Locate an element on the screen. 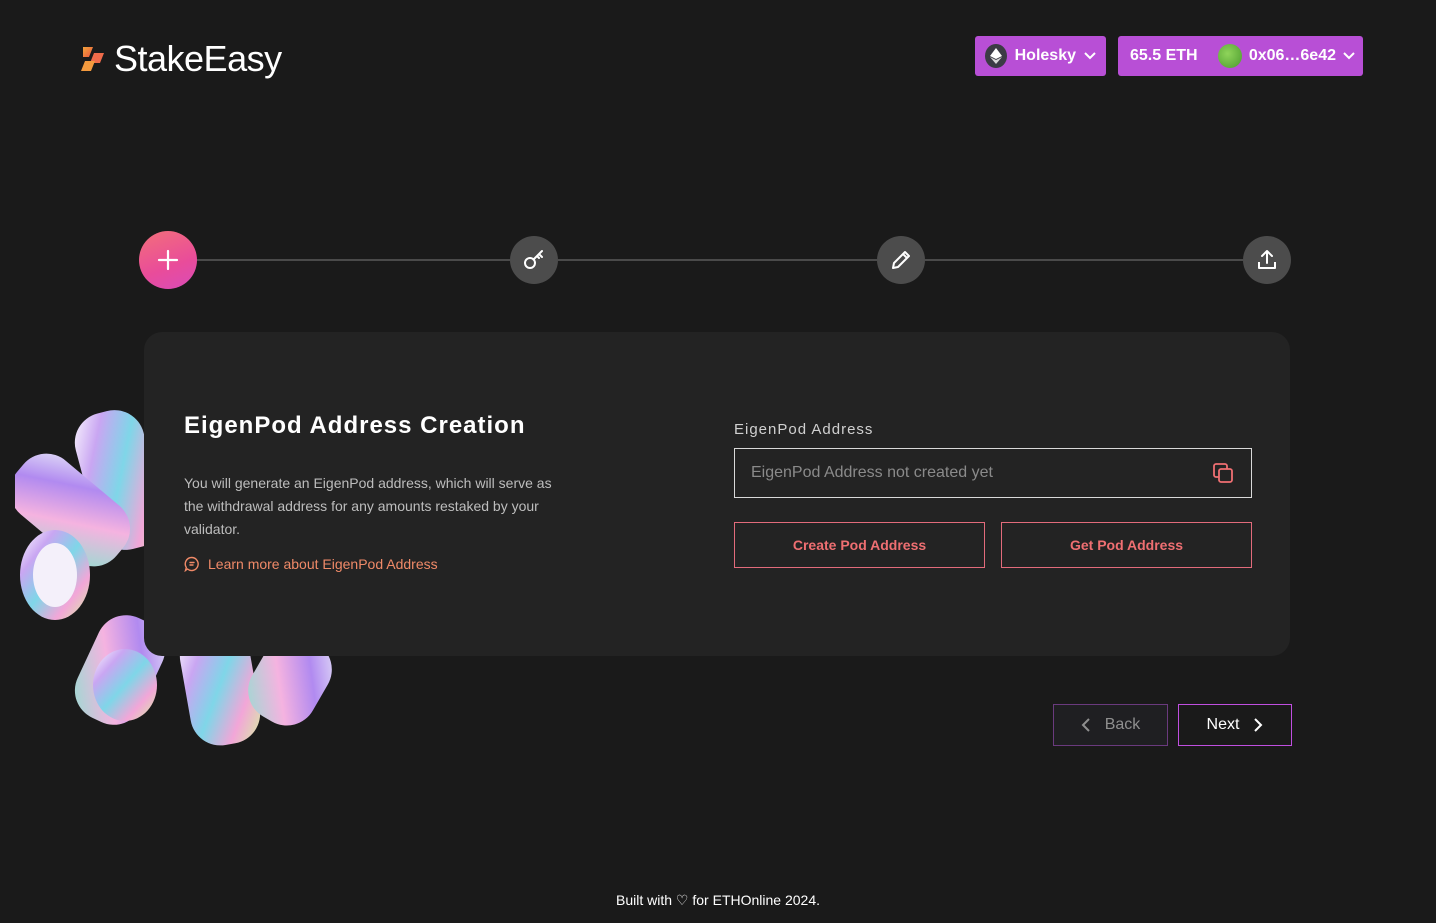  network-selector-button: Holesky is located at coordinates (1040, 56).